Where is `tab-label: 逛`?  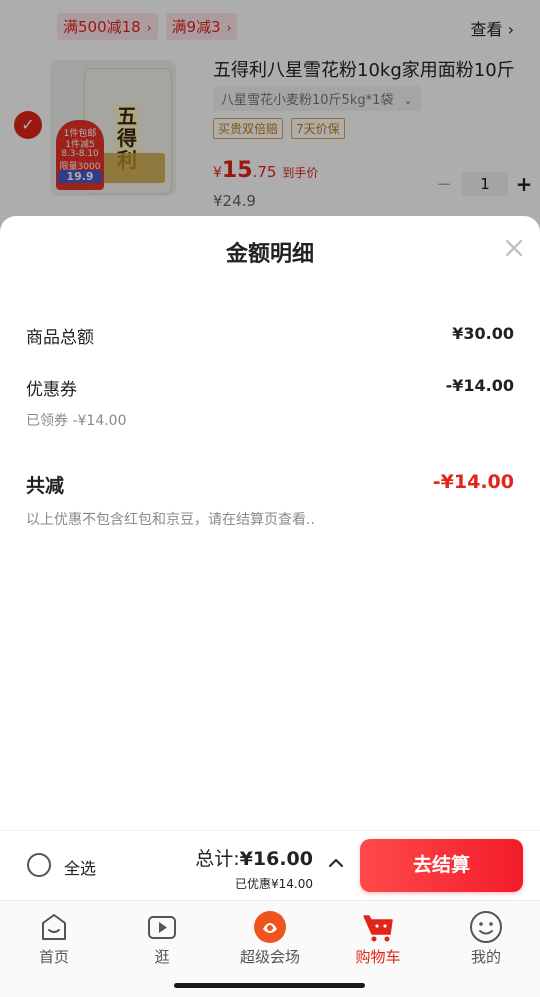 tab-label: 逛 is located at coordinates (162, 957).